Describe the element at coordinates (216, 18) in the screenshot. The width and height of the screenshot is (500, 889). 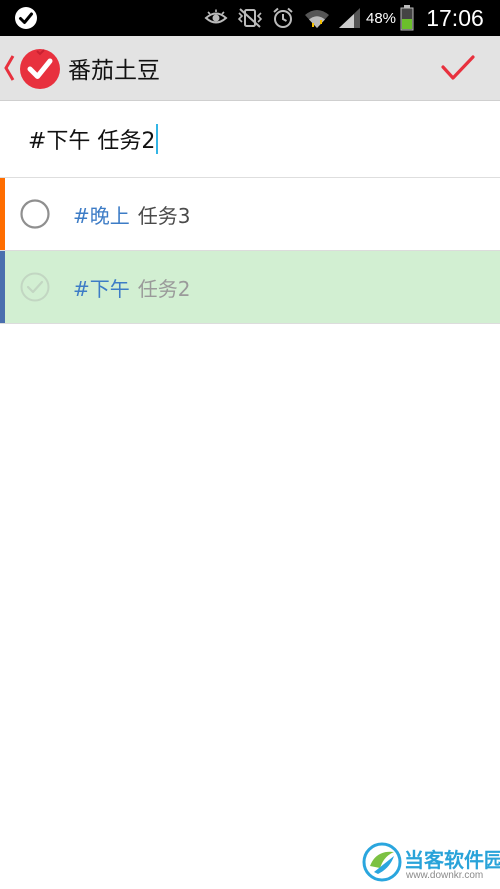
I see `eye-icon` at that location.